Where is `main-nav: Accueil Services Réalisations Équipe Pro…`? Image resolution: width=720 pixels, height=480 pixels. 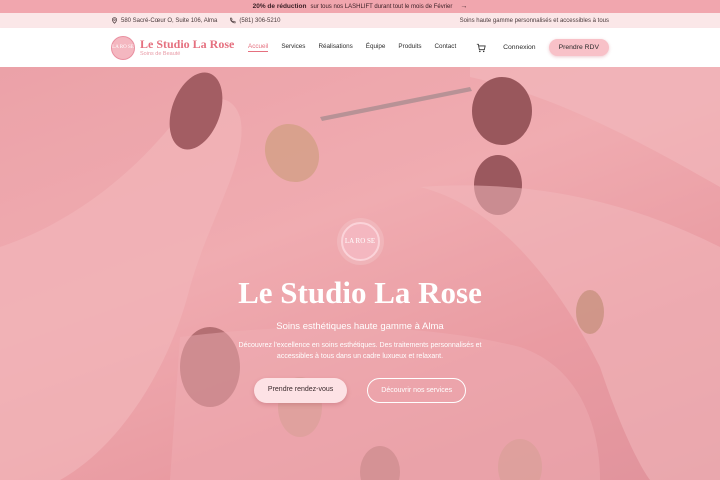 main-nav: Accueil Services Réalisations Équipe Pro… is located at coordinates (352, 47).